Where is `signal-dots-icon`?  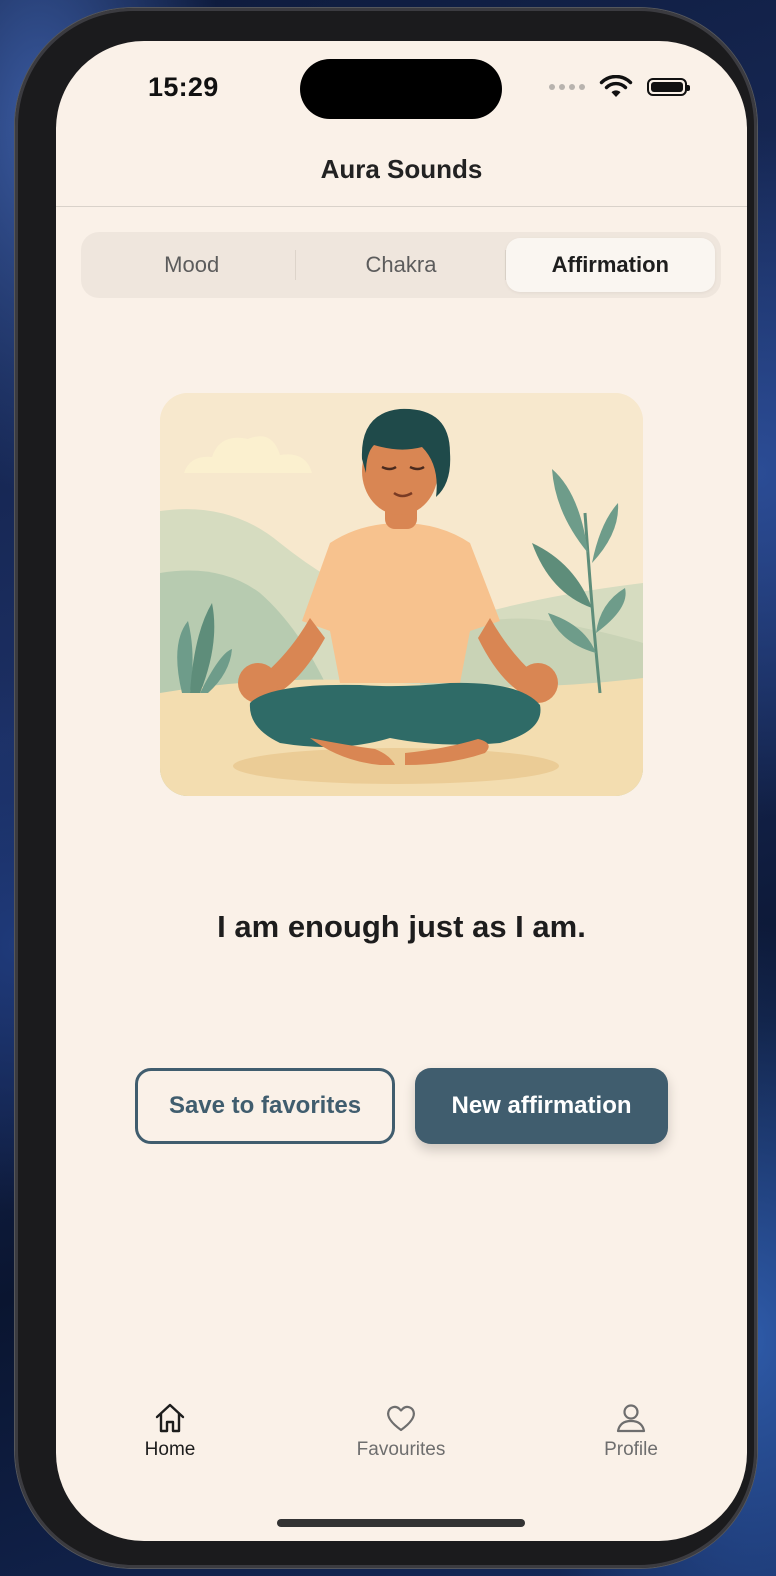
signal-dots-icon is located at coordinates (567, 87).